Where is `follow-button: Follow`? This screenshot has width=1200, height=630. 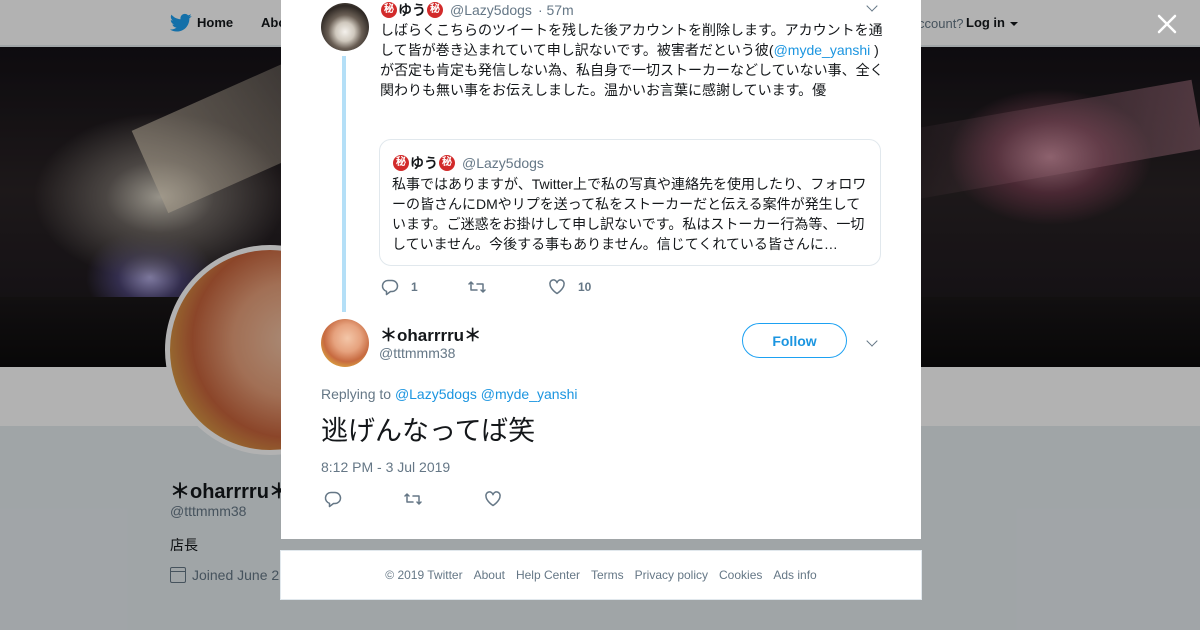 follow-button: Follow is located at coordinates (794, 340).